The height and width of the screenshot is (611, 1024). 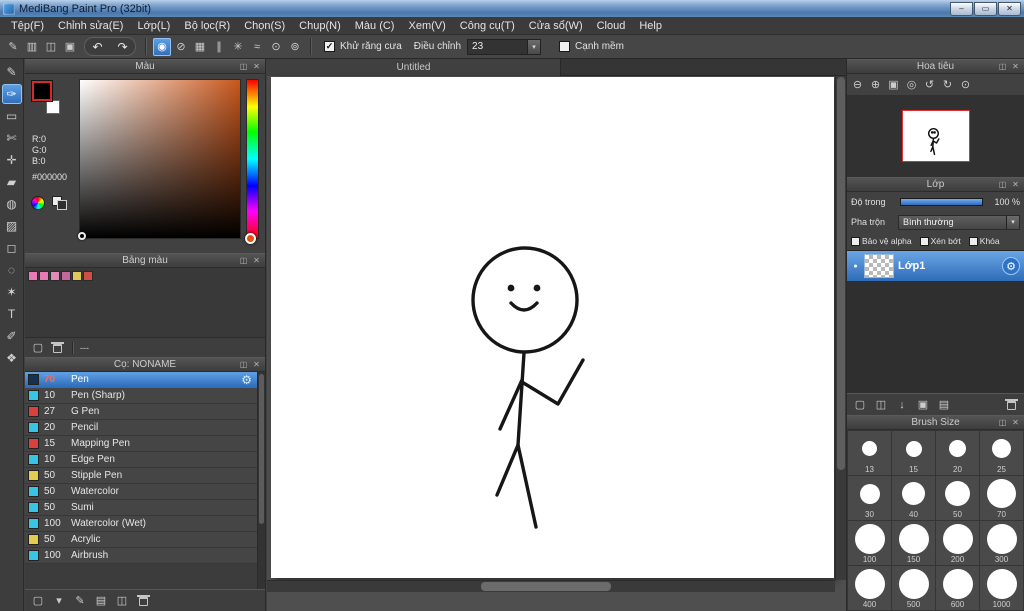 I want to click on brush-size-option: 400, so click(x=869, y=588).